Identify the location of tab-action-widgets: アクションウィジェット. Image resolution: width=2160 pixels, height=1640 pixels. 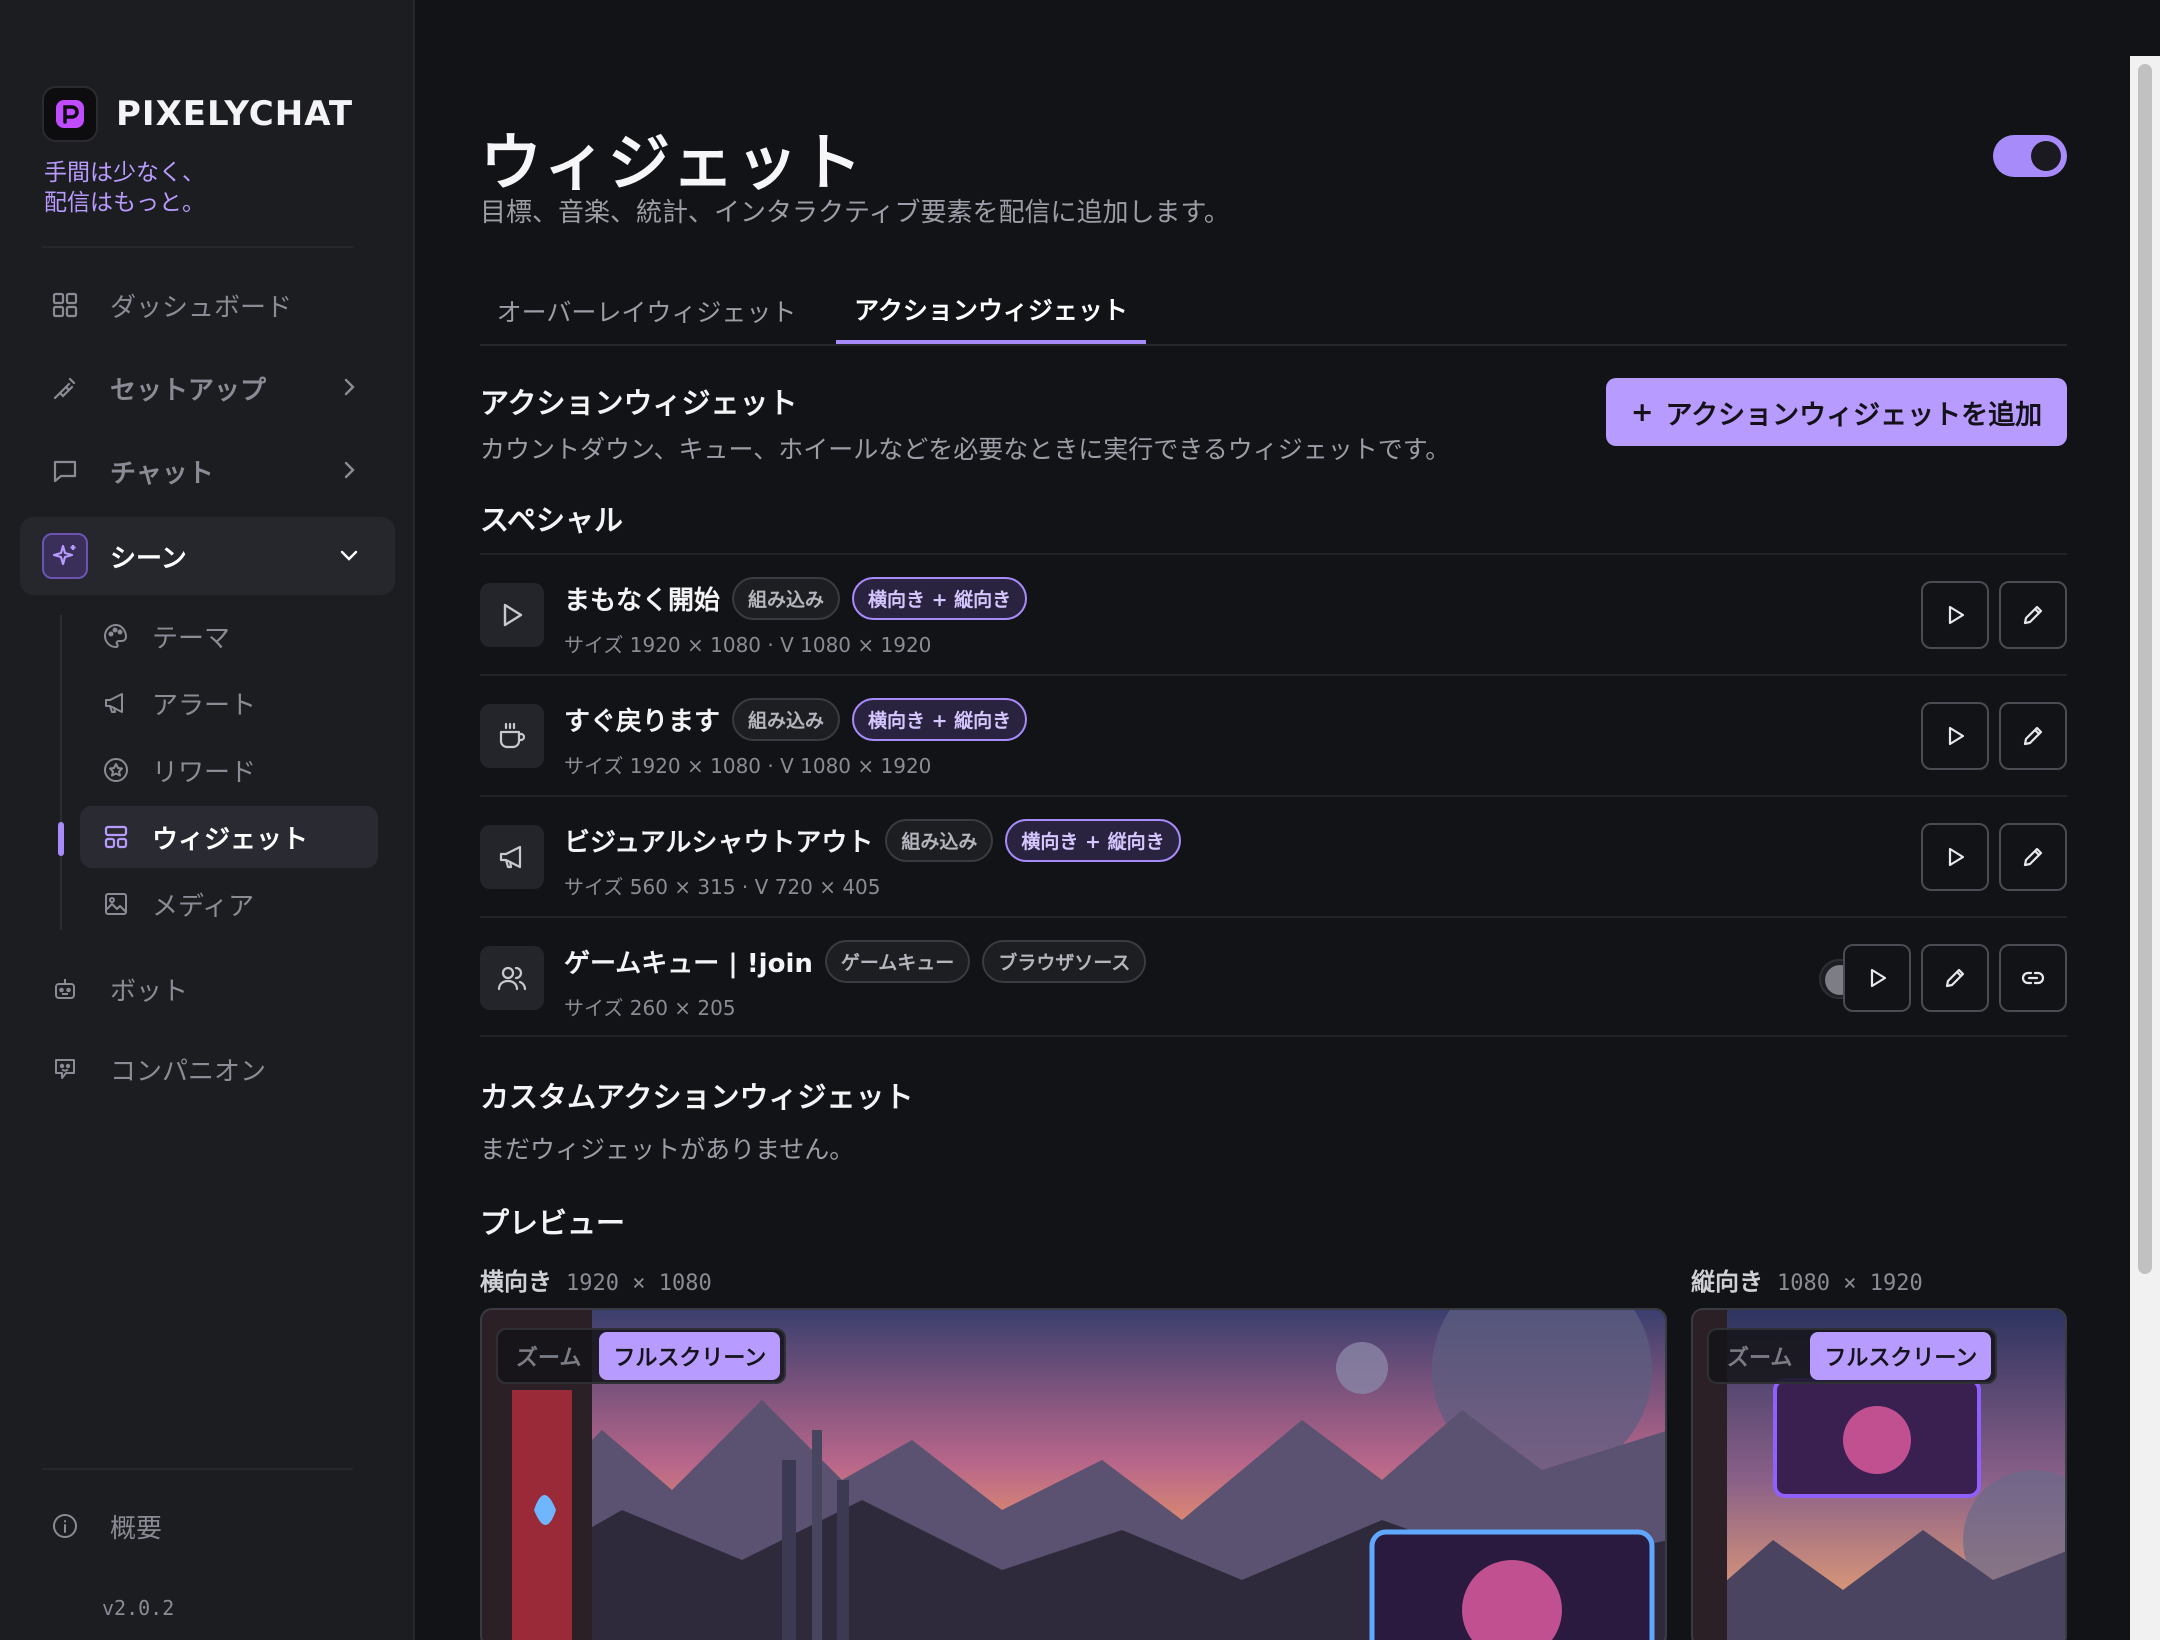
(991, 311).